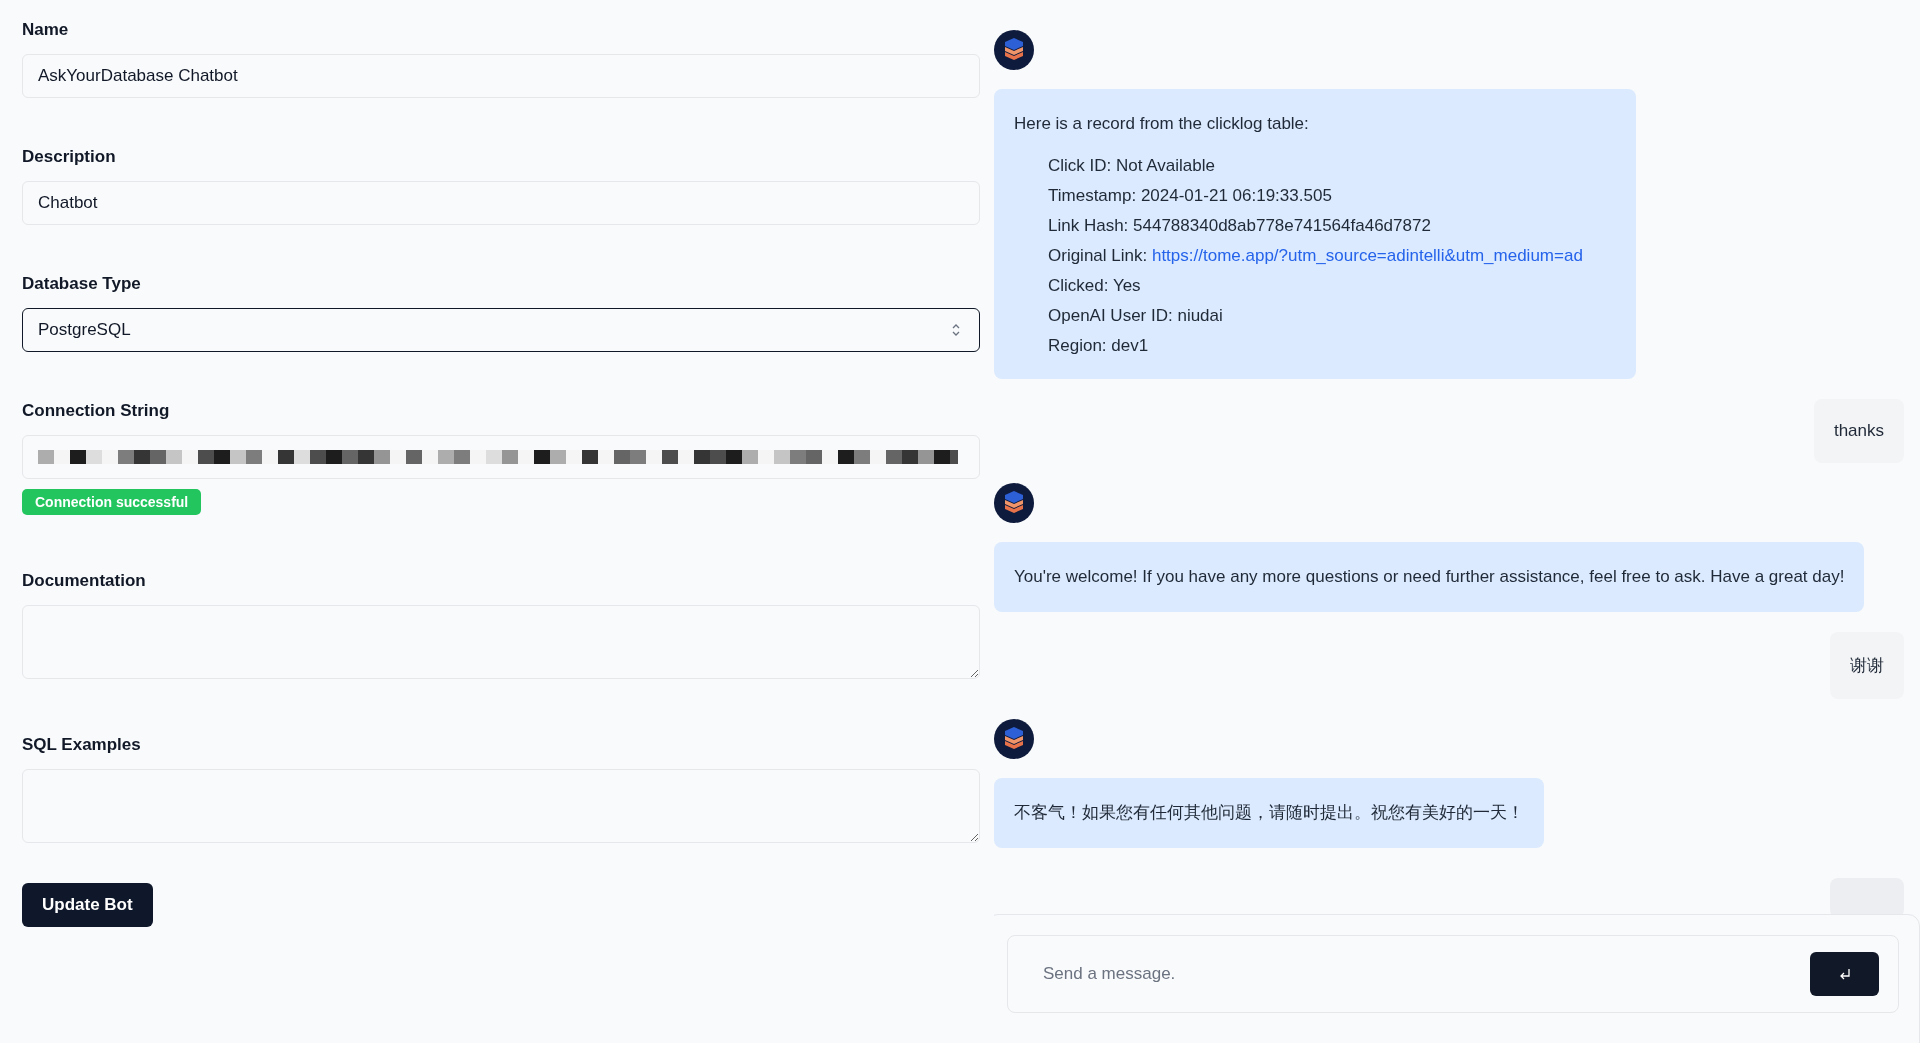 This screenshot has width=1920, height=1043. I want to click on text-field: Chatbot, so click(501, 203).